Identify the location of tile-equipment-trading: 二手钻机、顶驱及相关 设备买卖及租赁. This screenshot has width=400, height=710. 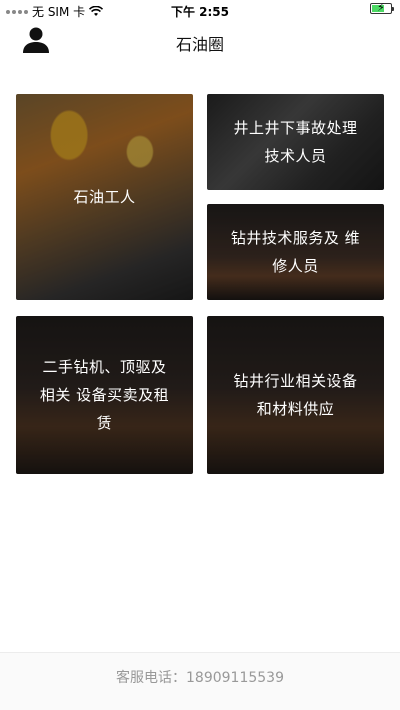
(104, 395).